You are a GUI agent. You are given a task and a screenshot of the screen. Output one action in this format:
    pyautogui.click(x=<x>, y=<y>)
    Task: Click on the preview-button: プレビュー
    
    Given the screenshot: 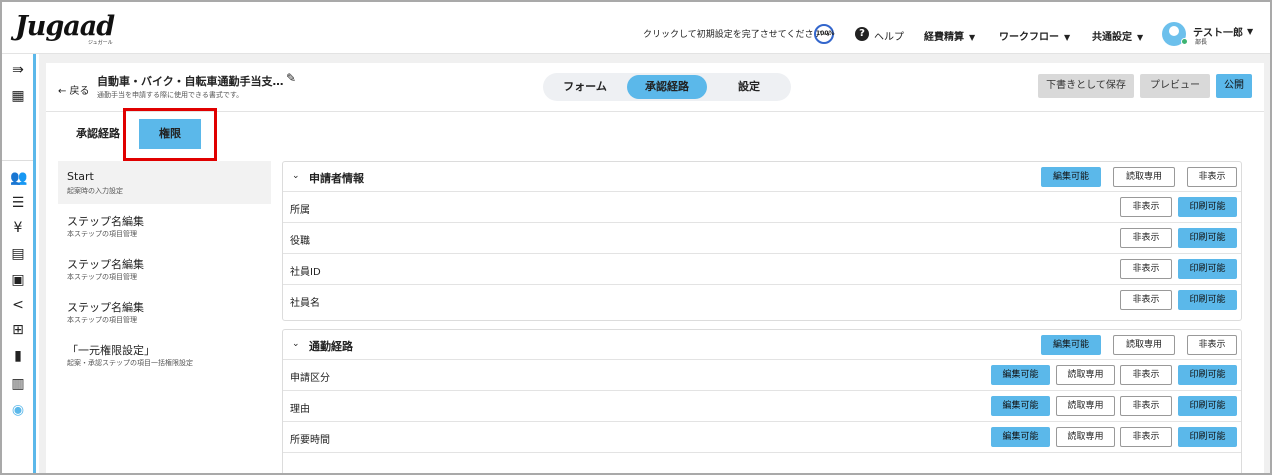 What is the action you would take?
    pyautogui.click(x=1175, y=86)
    